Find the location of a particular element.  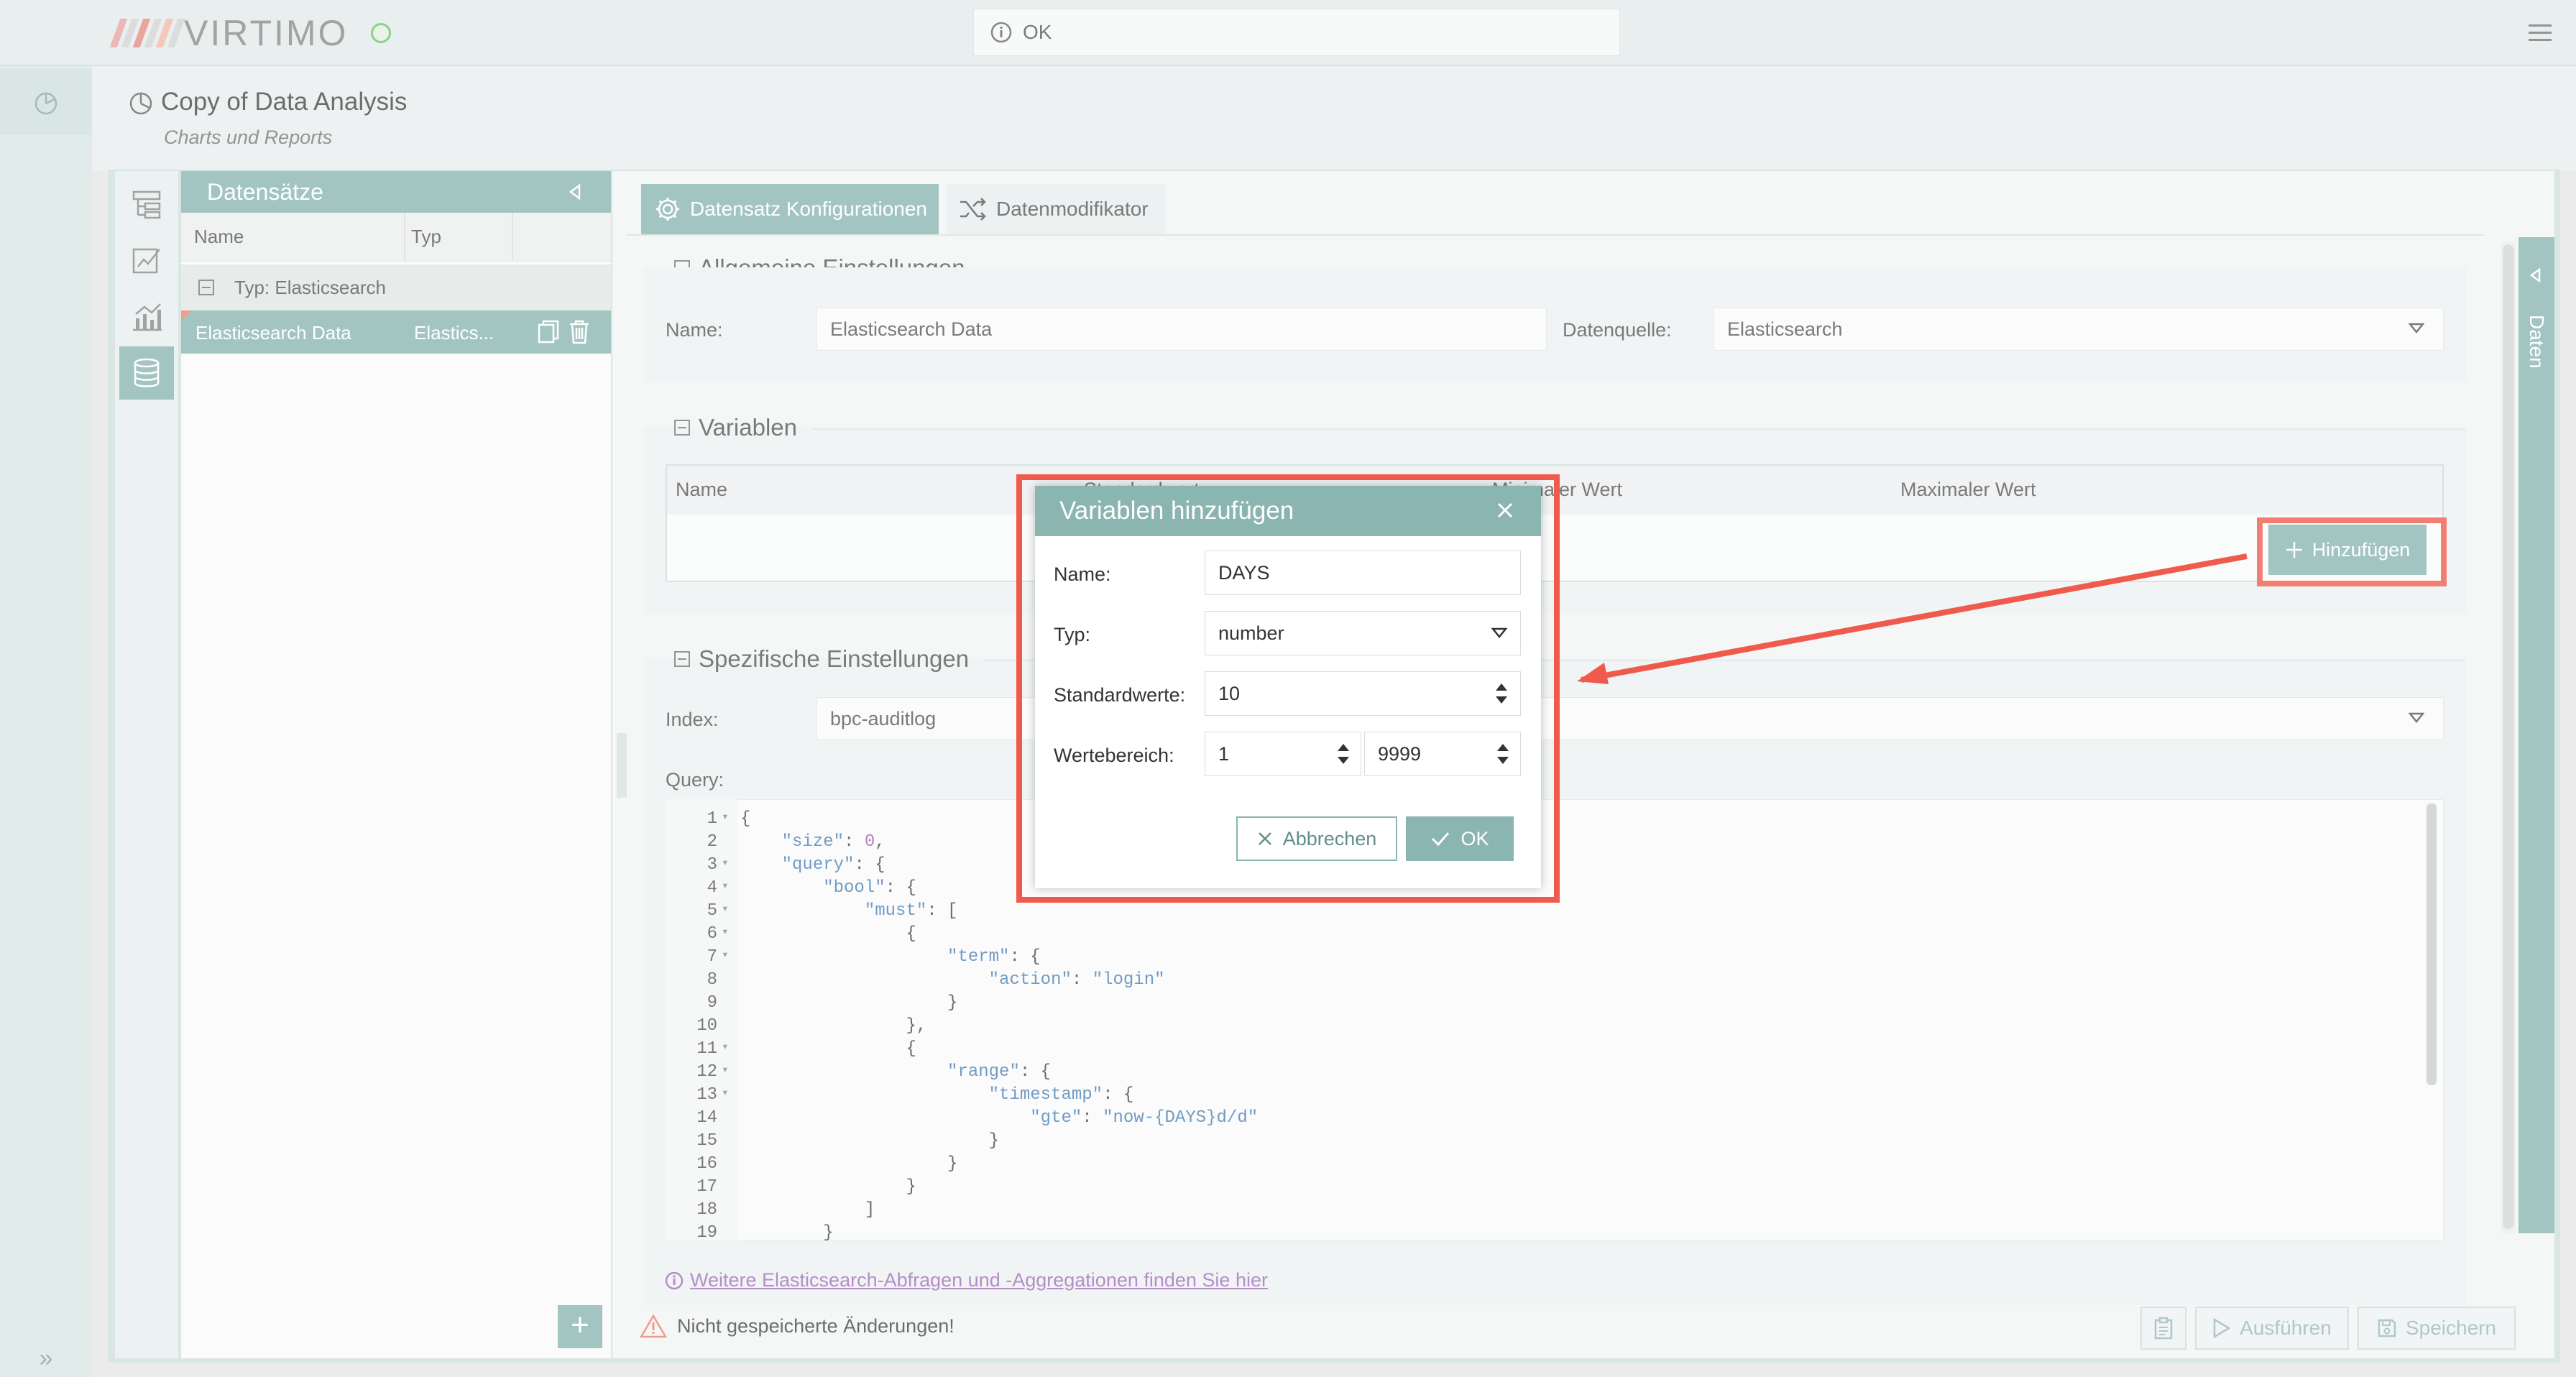

ok-label: OK is located at coordinates (1474, 838).